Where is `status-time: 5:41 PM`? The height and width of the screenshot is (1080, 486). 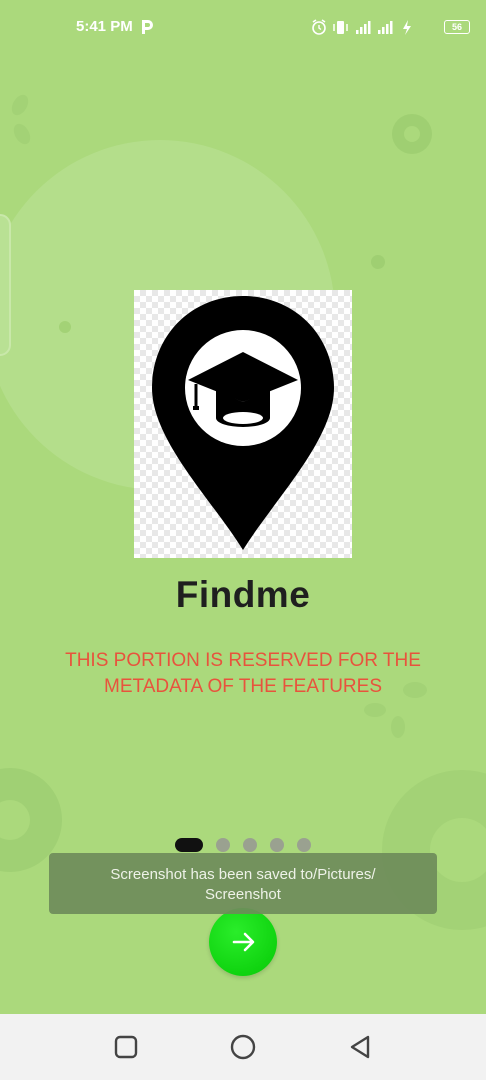 status-time: 5:41 PM is located at coordinates (104, 26).